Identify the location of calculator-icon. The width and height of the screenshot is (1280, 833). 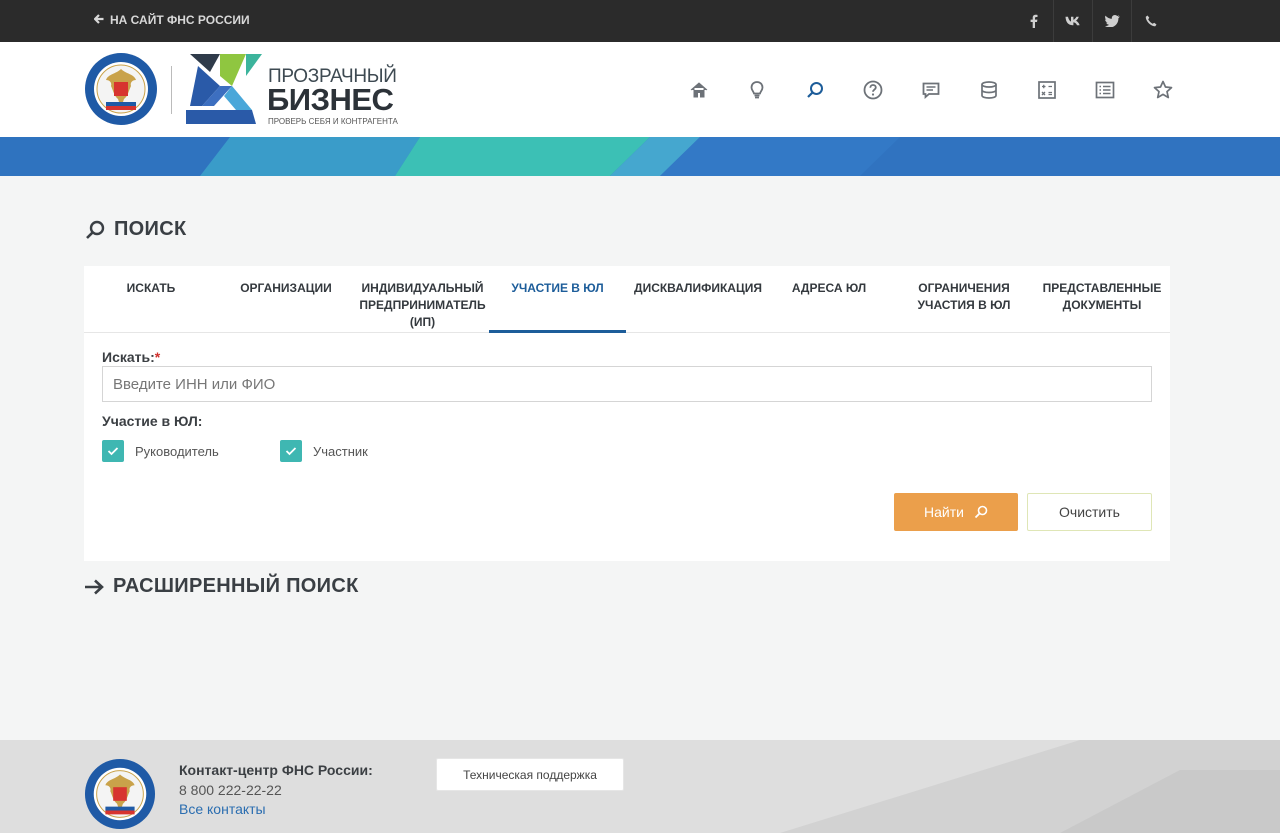
(1047, 90).